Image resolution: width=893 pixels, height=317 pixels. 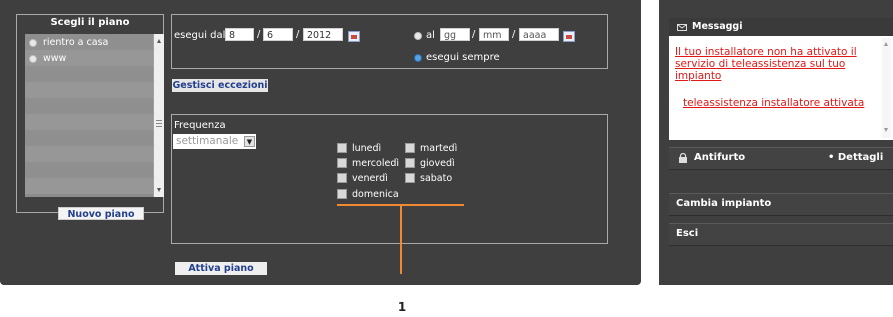 I want to click on manage-exceptions-button: Gestisci eccezioni, so click(x=220, y=85).